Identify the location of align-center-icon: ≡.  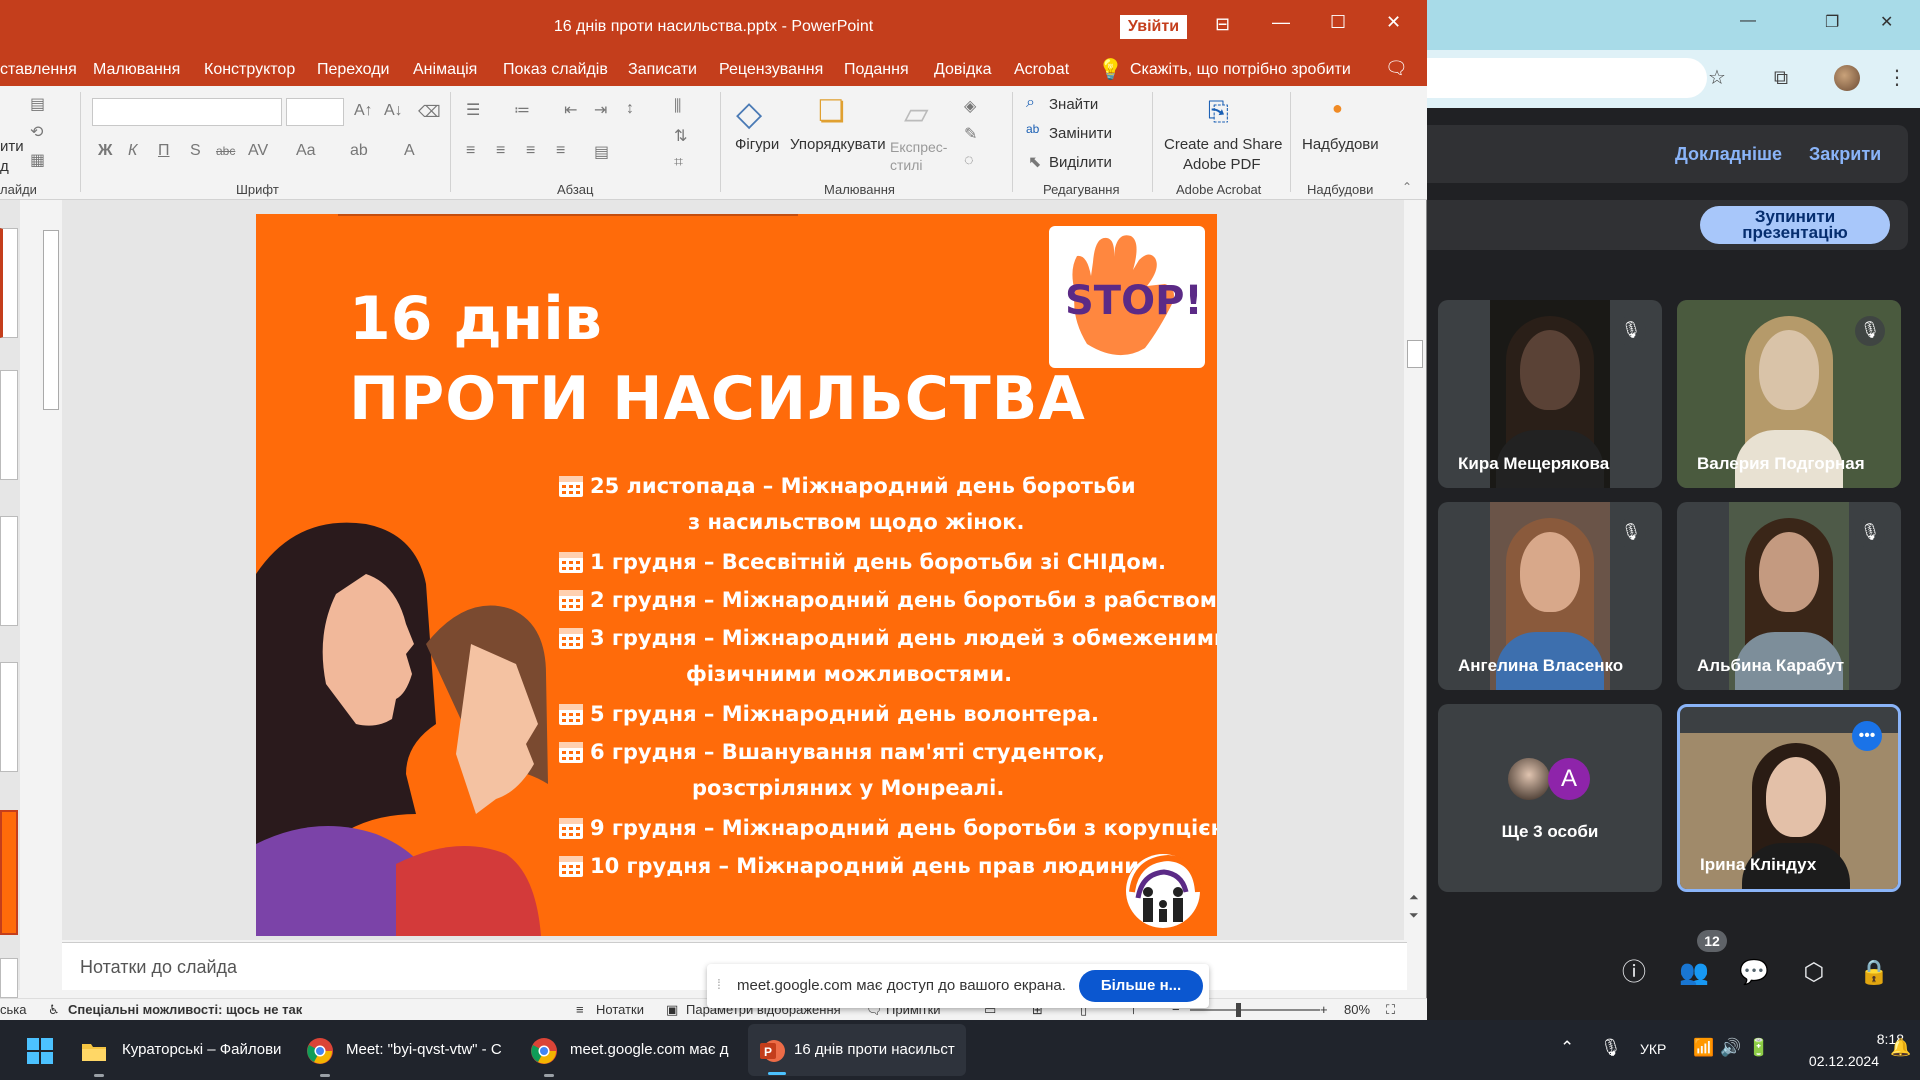
(500, 151).